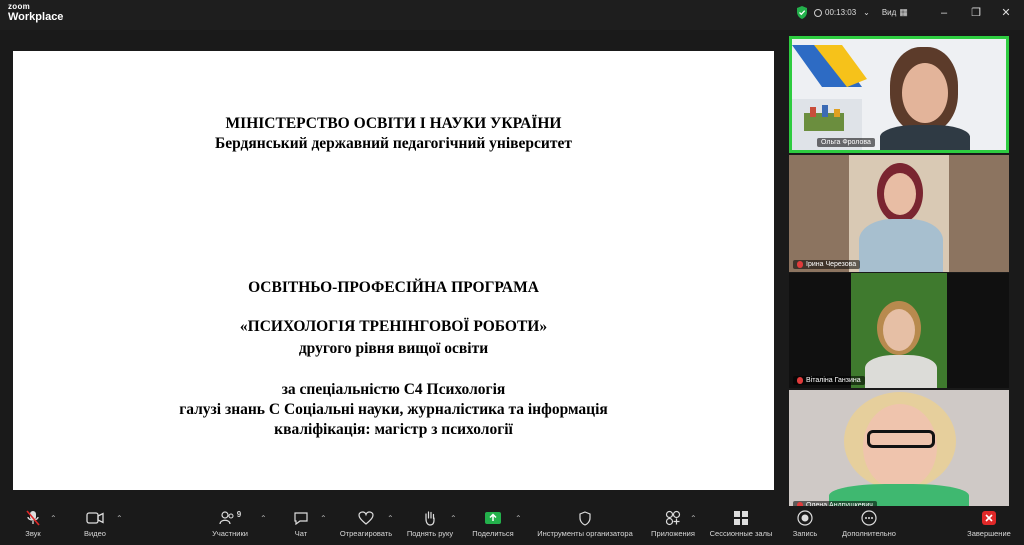 The height and width of the screenshot is (545, 1024). Describe the element at coordinates (989, 533) in the screenshot. I see `end-meeting-label: Завершение` at that location.